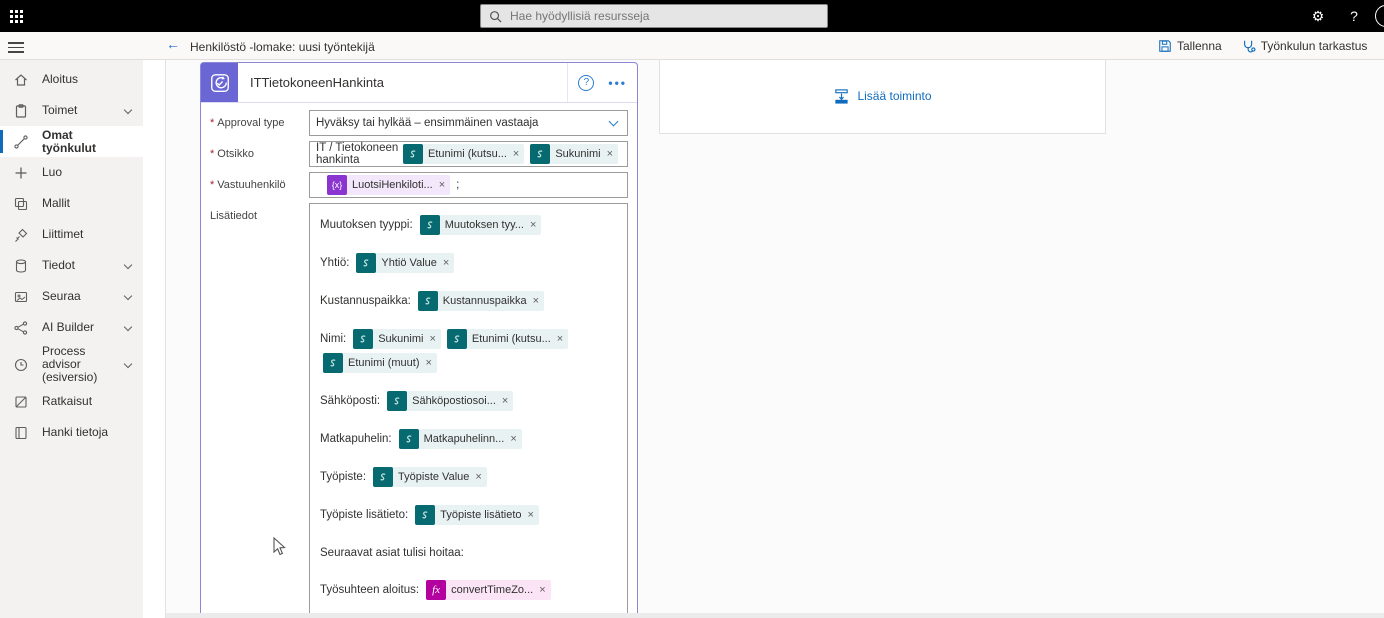 This screenshot has height=618, width=1384. What do you see at coordinates (481, 301) in the screenshot?
I see `dynamic-token: Kustannuspaikka ×` at bounding box center [481, 301].